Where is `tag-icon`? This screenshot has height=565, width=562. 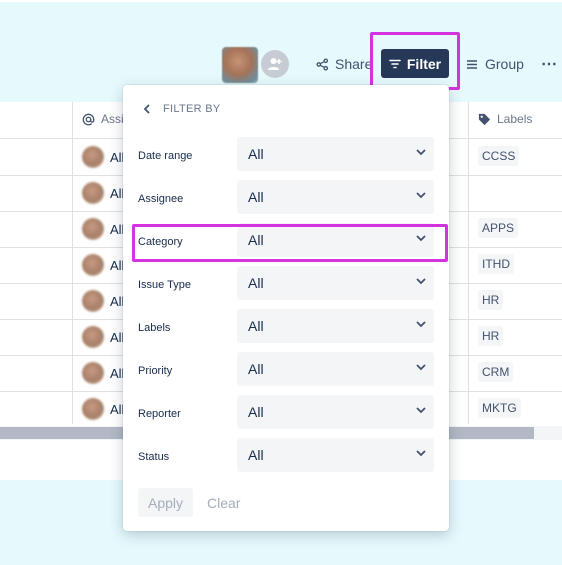
tag-icon is located at coordinates (484, 119).